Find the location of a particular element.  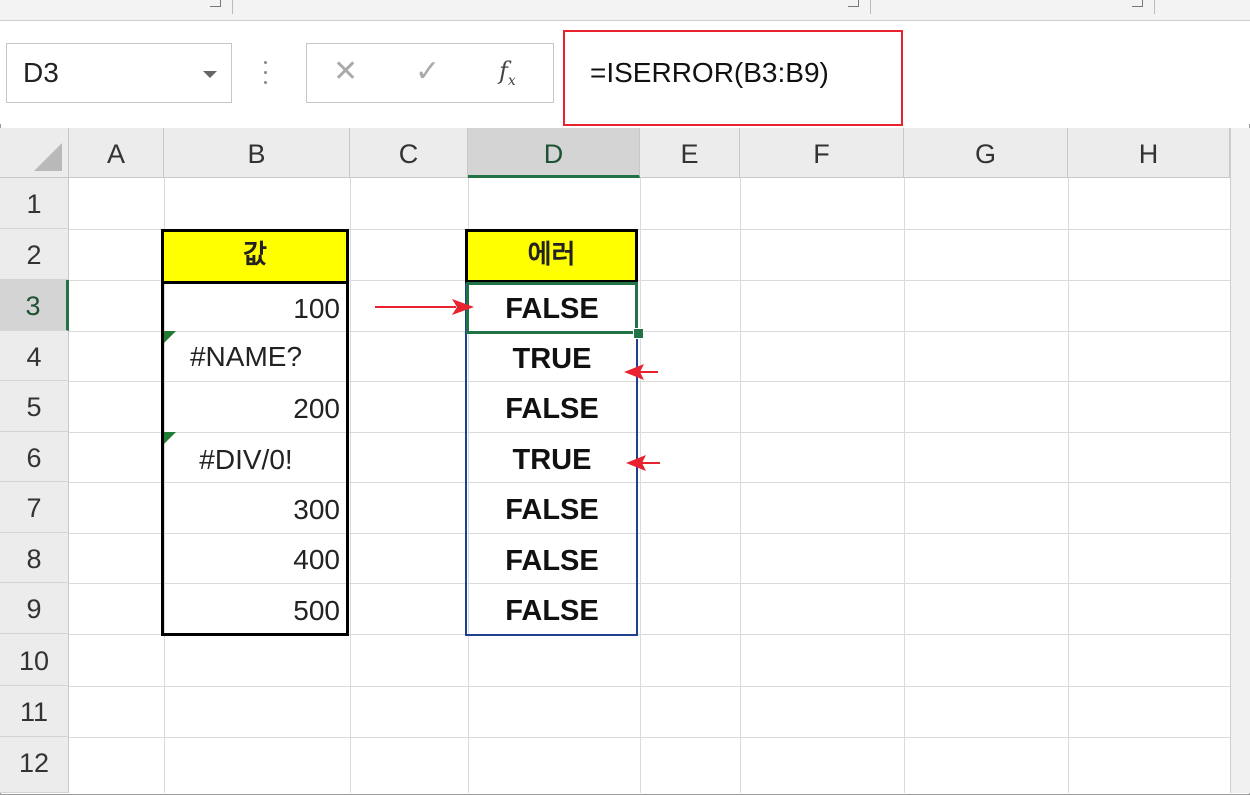

name-box: D3 is located at coordinates (119, 73).